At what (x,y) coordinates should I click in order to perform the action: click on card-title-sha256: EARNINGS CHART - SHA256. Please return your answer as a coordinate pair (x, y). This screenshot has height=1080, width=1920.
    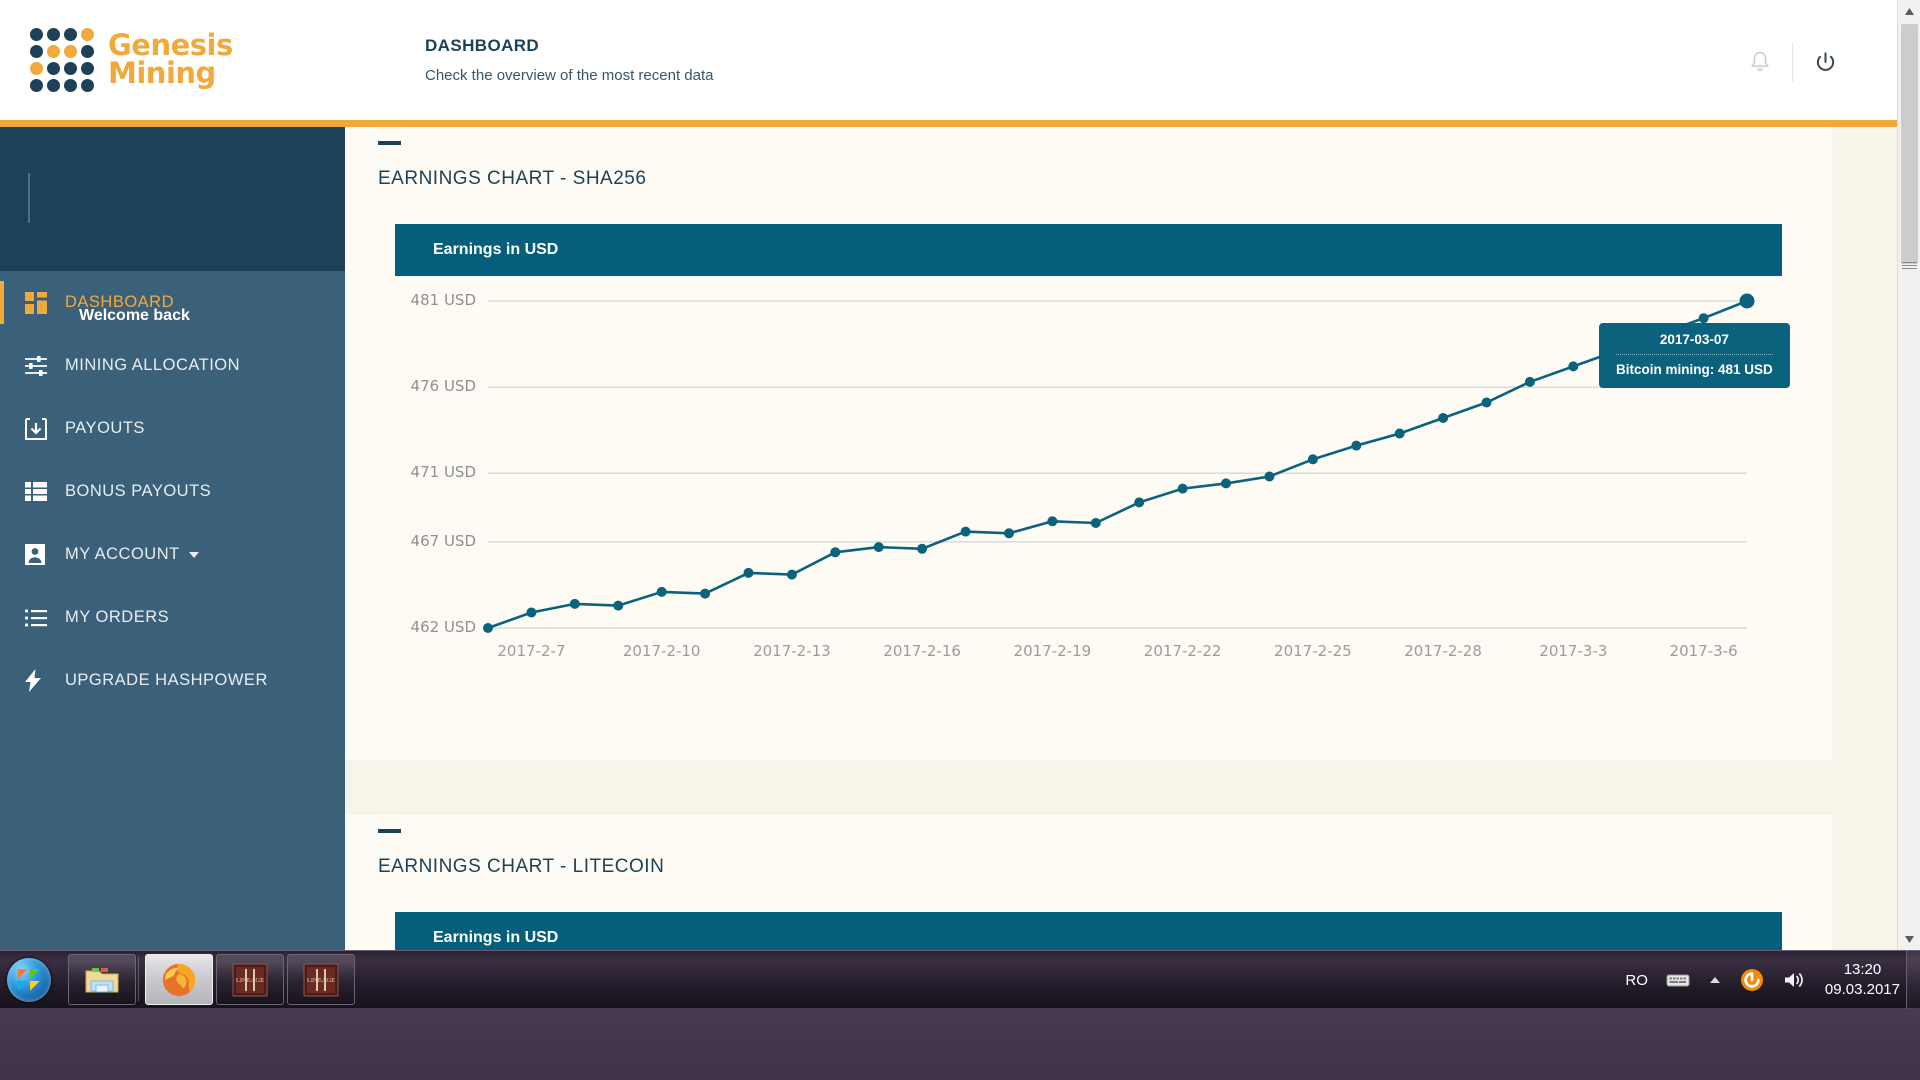
    Looking at the image, I should click on (512, 178).